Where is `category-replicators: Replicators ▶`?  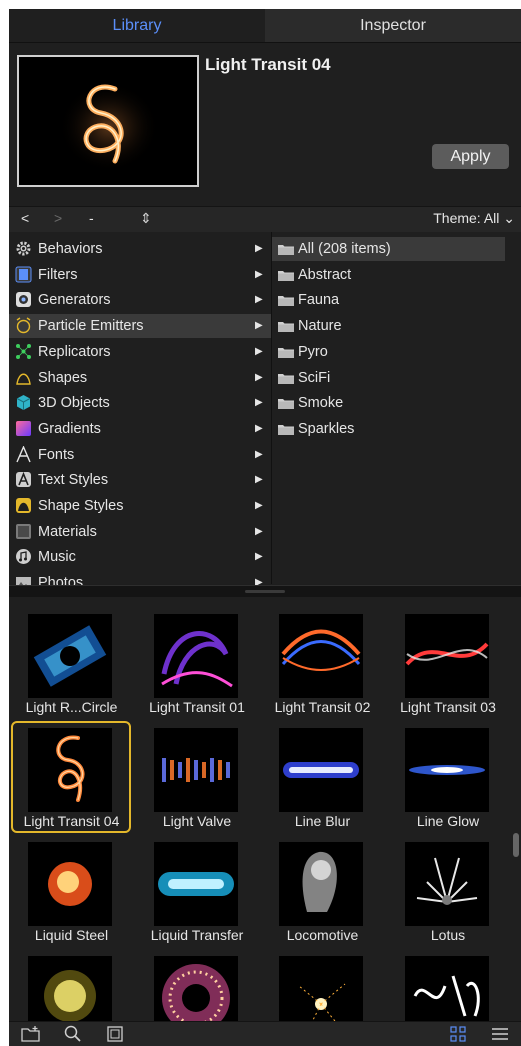
category-replicators: Replicators ▶ is located at coordinates (140, 352).